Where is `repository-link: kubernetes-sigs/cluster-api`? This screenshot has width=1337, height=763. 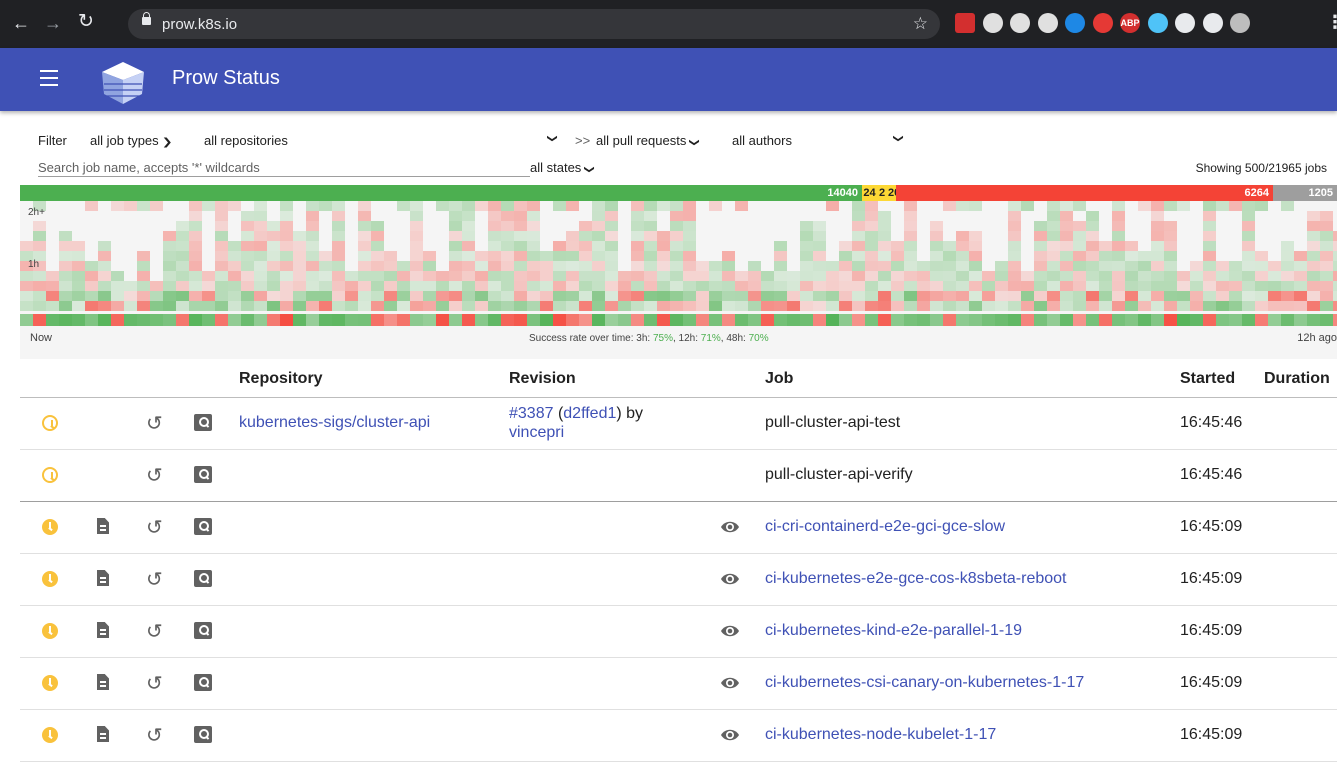
repository-link: kubernetes-sigs/cluster-api is located at coordinates (334, 423).